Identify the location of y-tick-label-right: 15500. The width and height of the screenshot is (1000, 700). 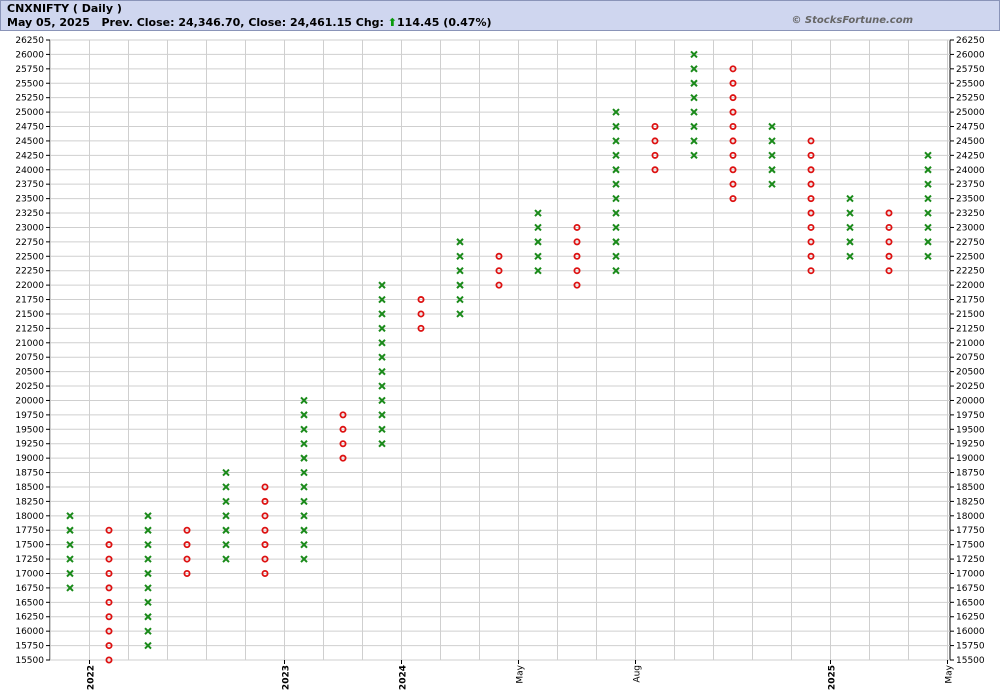
(970, 661).